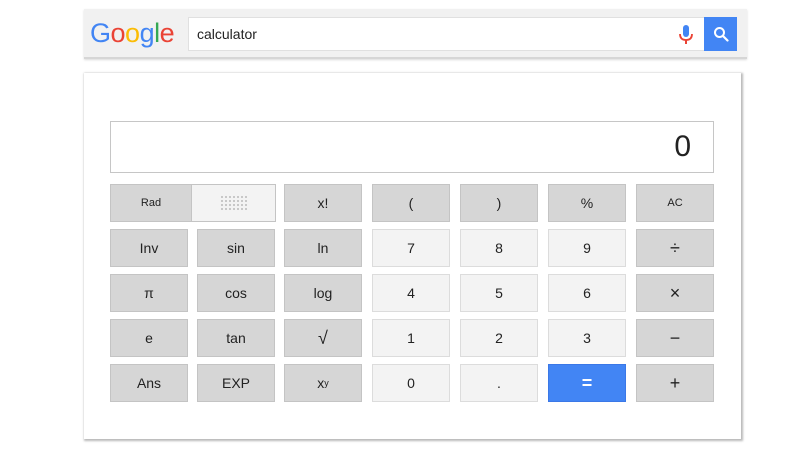 The height and width of the screenshot is (450, 800). I want to click on left-paren-button: (, so click(411, 203).